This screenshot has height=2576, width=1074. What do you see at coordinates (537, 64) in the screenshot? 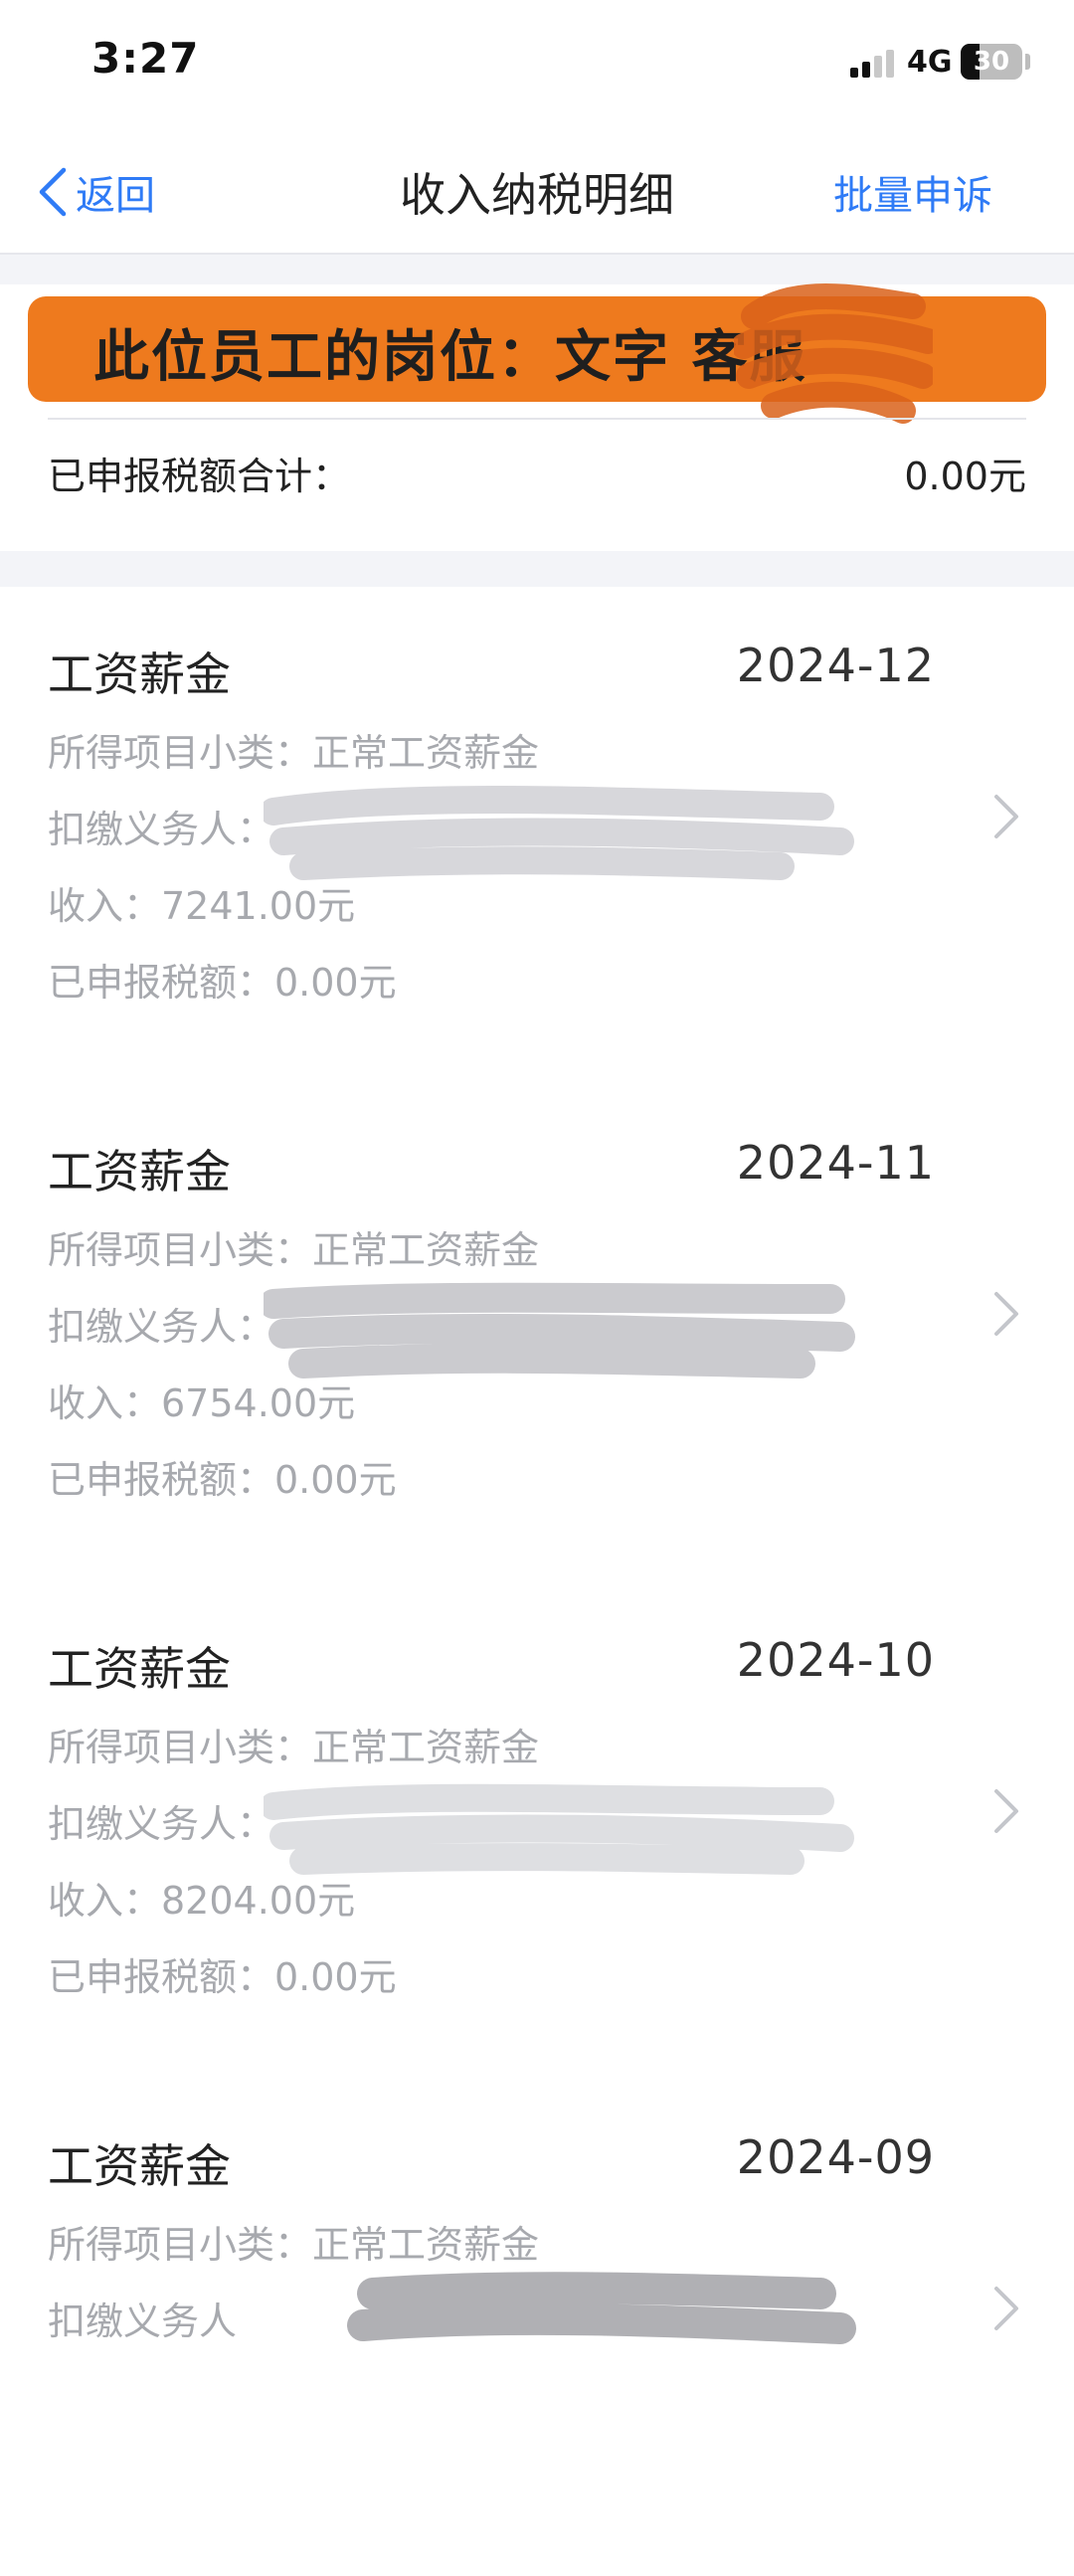
I see `status-bar: 3:27 4G 30` at bounding box center [537, 64].